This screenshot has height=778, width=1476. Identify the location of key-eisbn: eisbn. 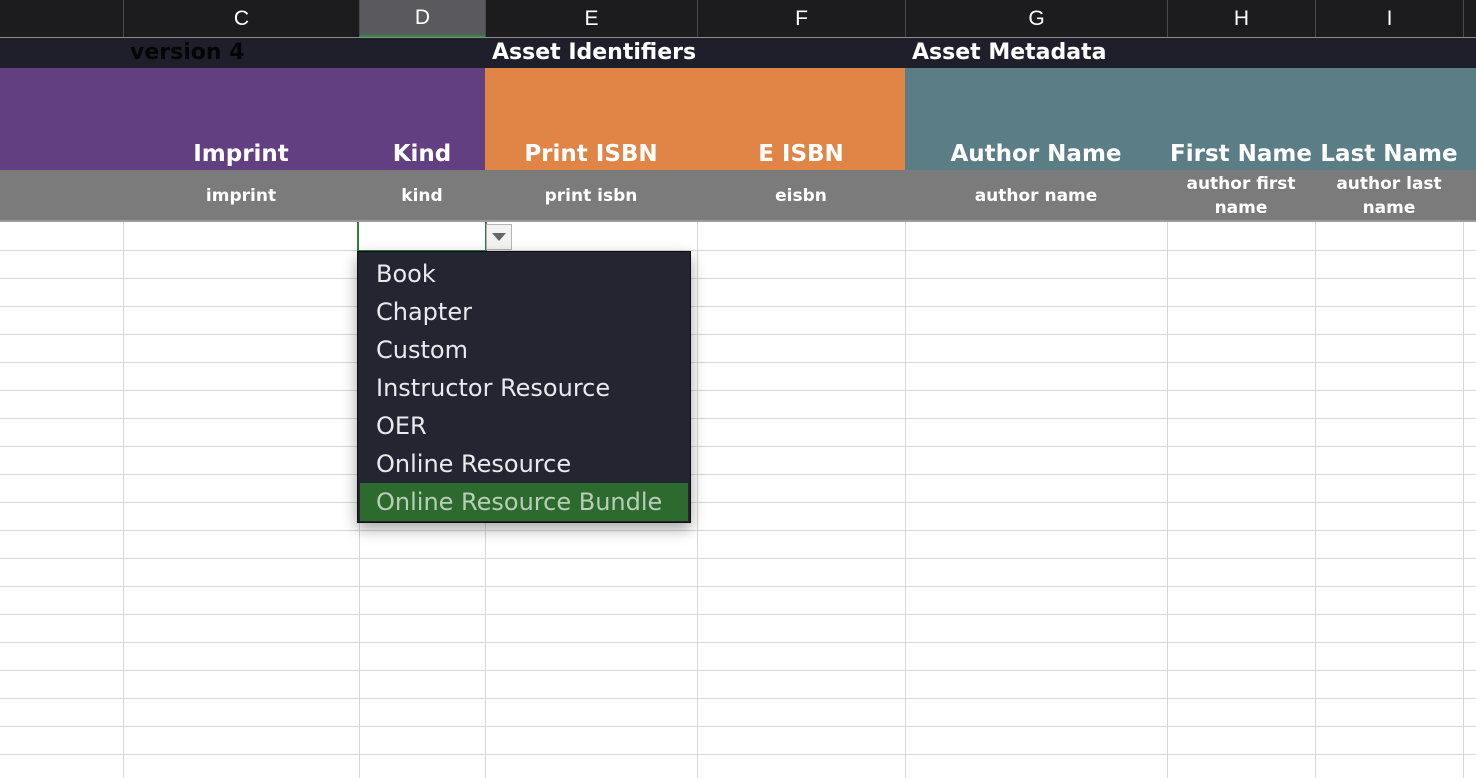
(801, 196).